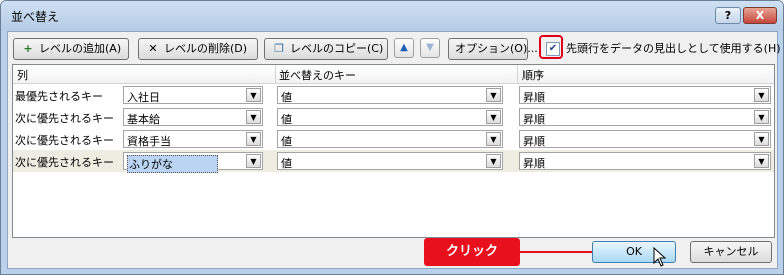  Describe the element at coordinates (28, 48) in the screenshot. I see `add-level-icon: +` at that location.